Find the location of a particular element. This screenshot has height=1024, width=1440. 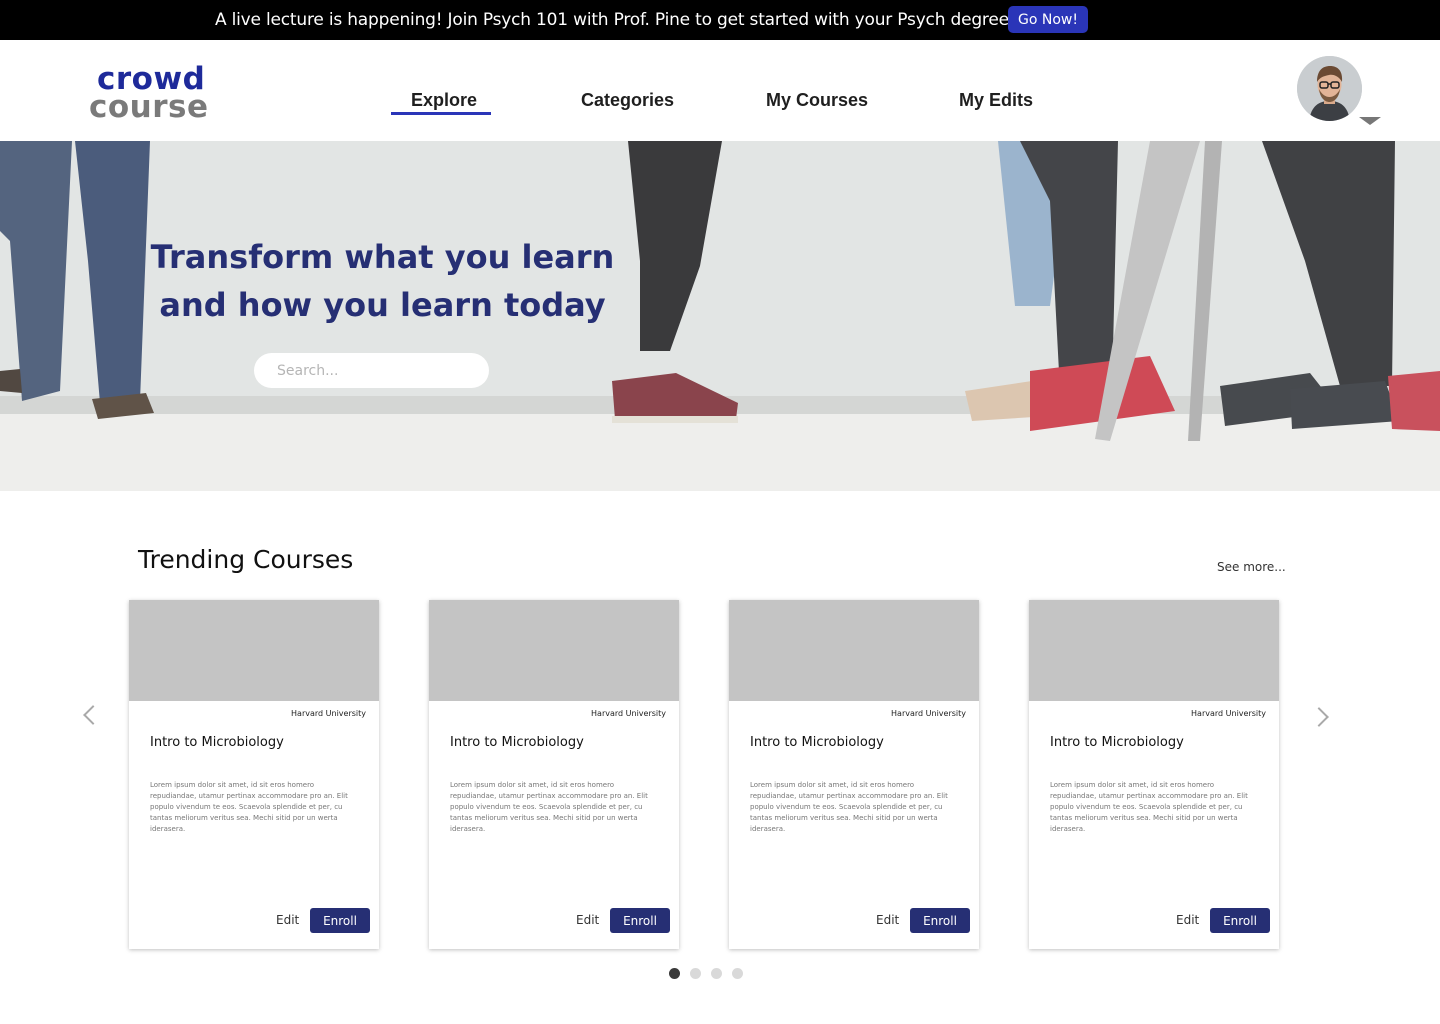

section-title-trending: Trending Courses is located at coordinates (246, 559).